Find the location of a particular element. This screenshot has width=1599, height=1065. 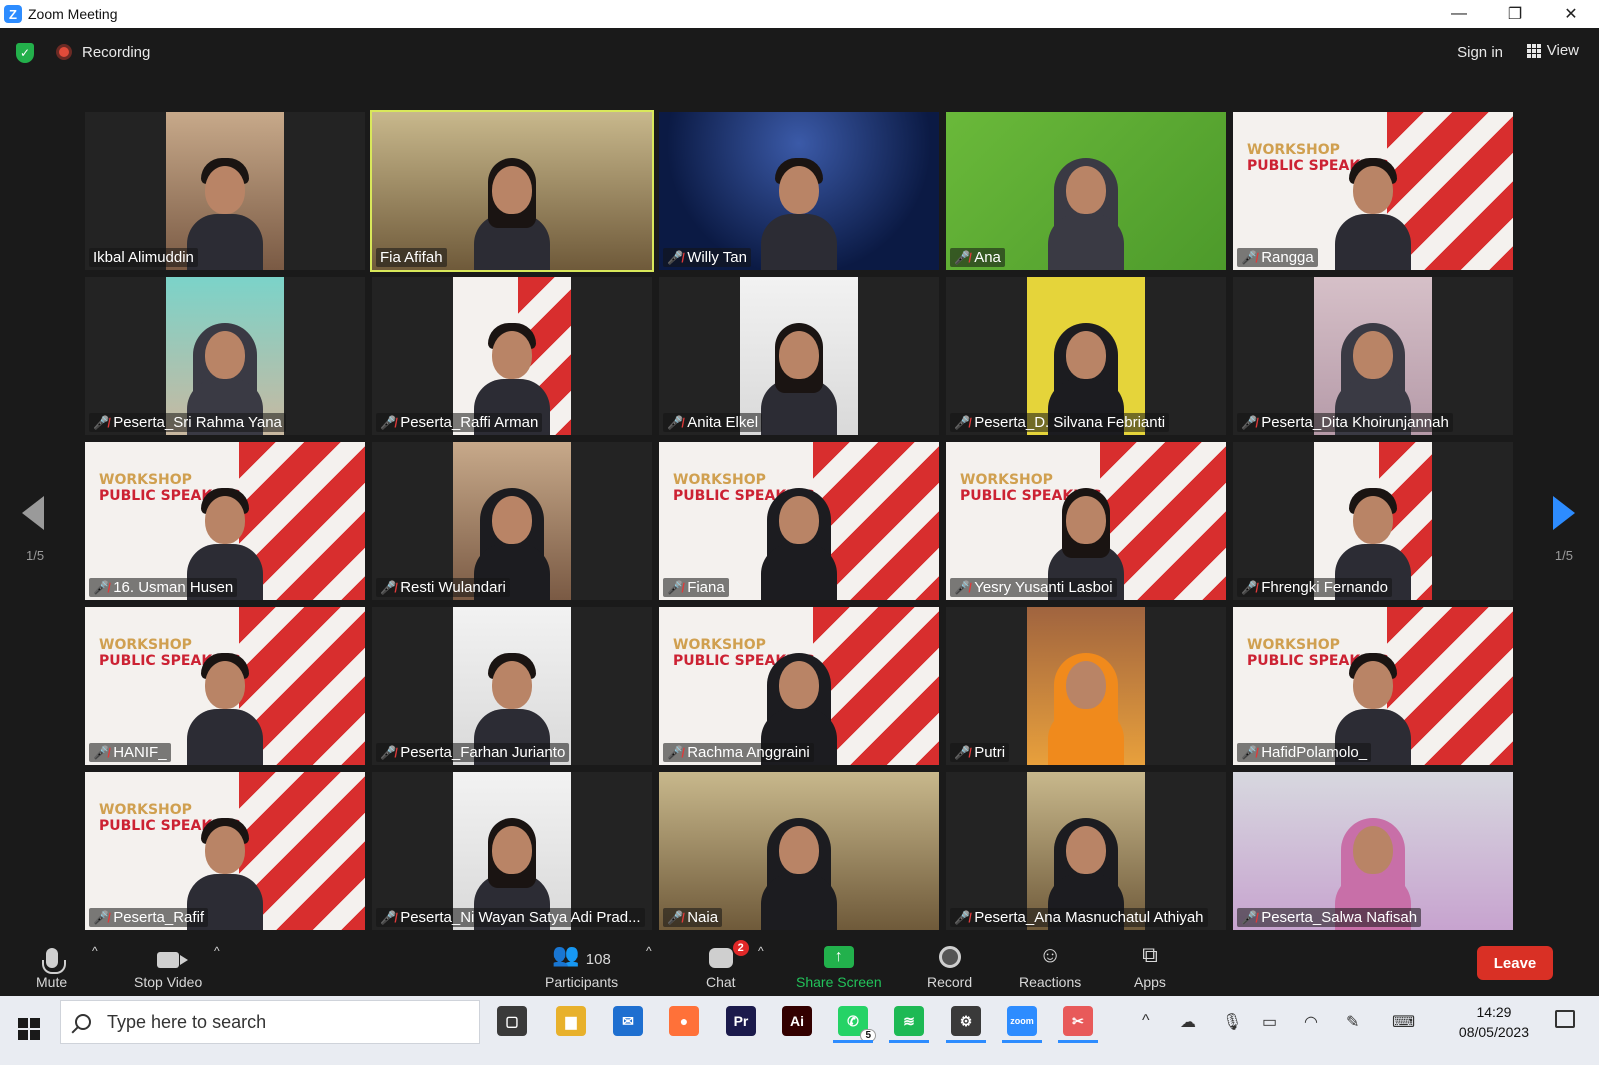

security-shield-icon: ✓ is located at coordinates (25, 53).